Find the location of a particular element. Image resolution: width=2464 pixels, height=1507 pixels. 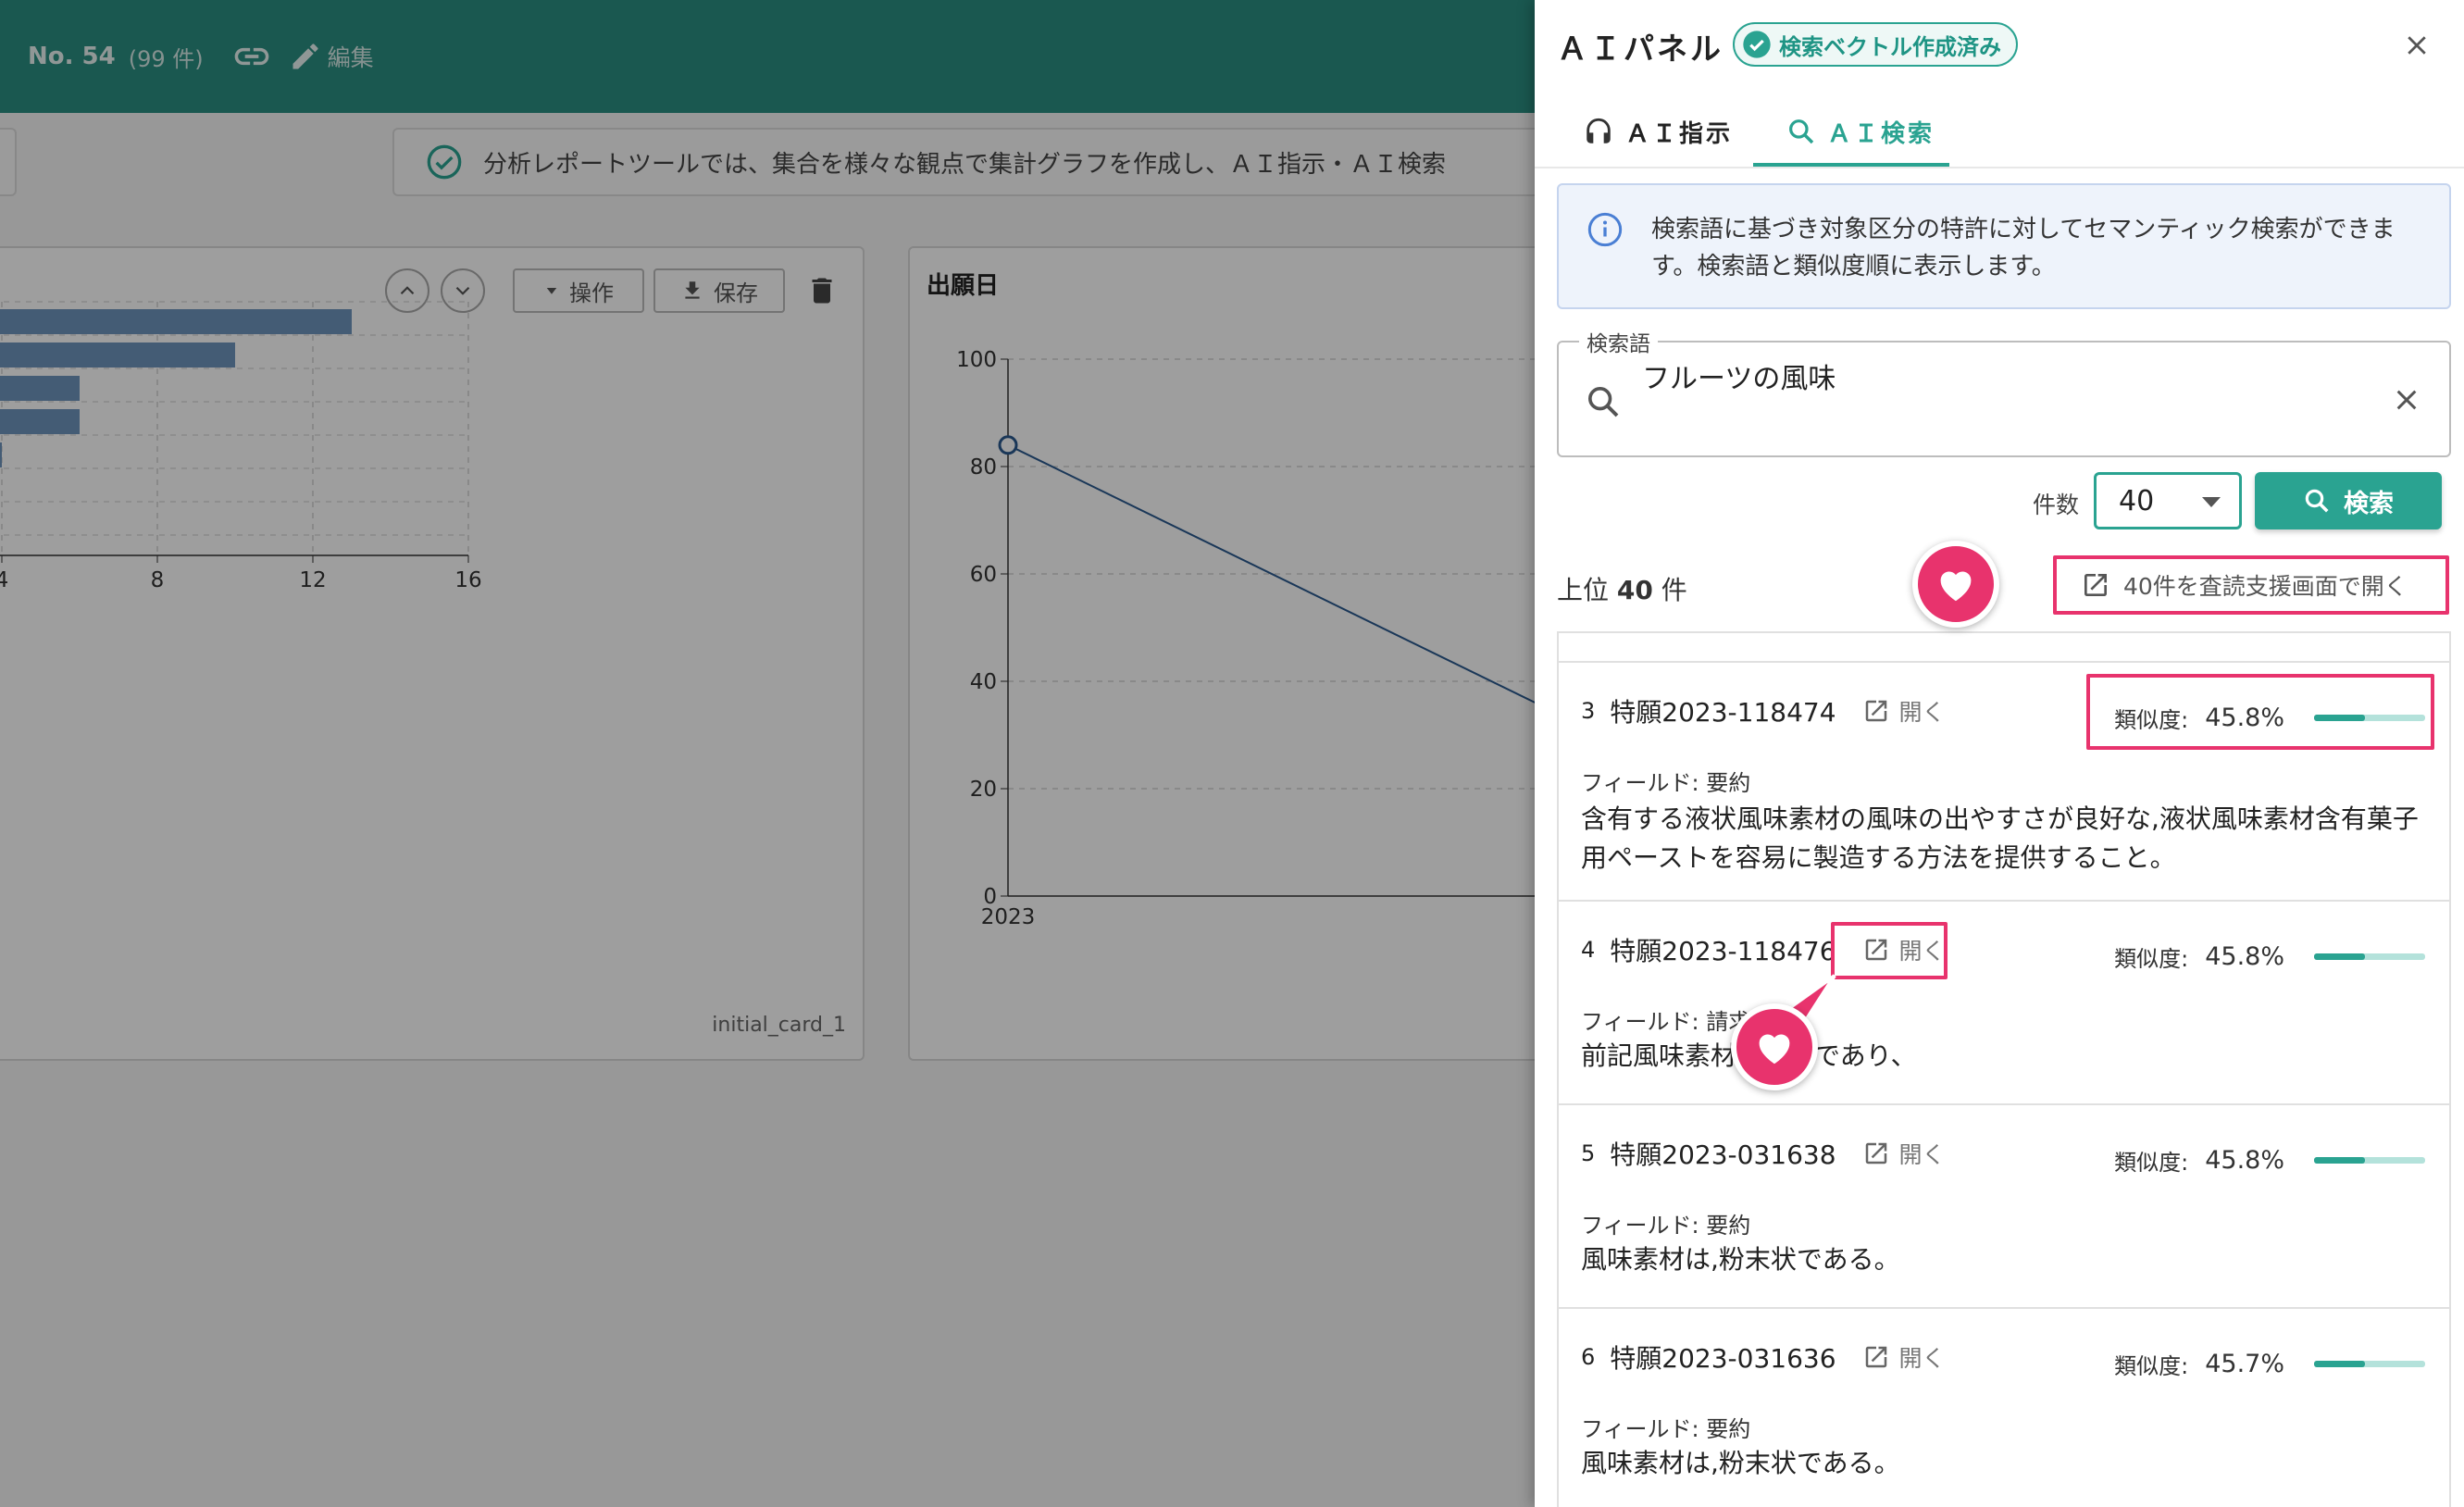

open-link-highlight-box is located at coordinates (1889, 950).